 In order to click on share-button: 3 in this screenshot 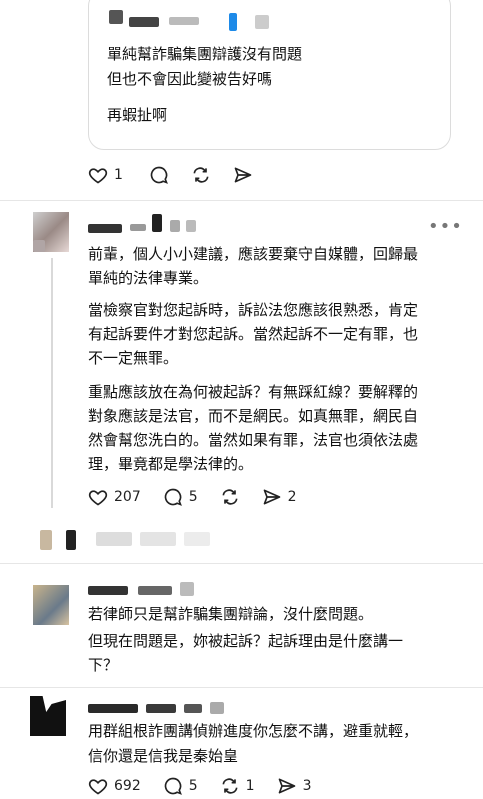, I will do `click(294, 786)`.